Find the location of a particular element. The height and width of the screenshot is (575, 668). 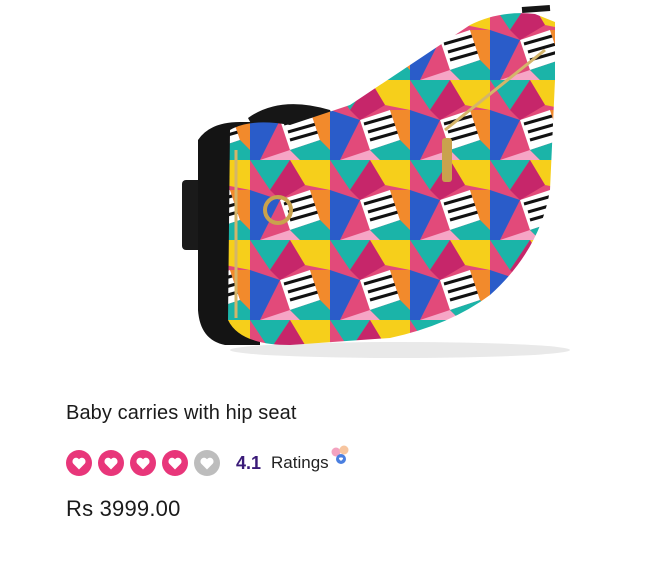

rating-value: 4.1 is located at coordinates (249, 462).